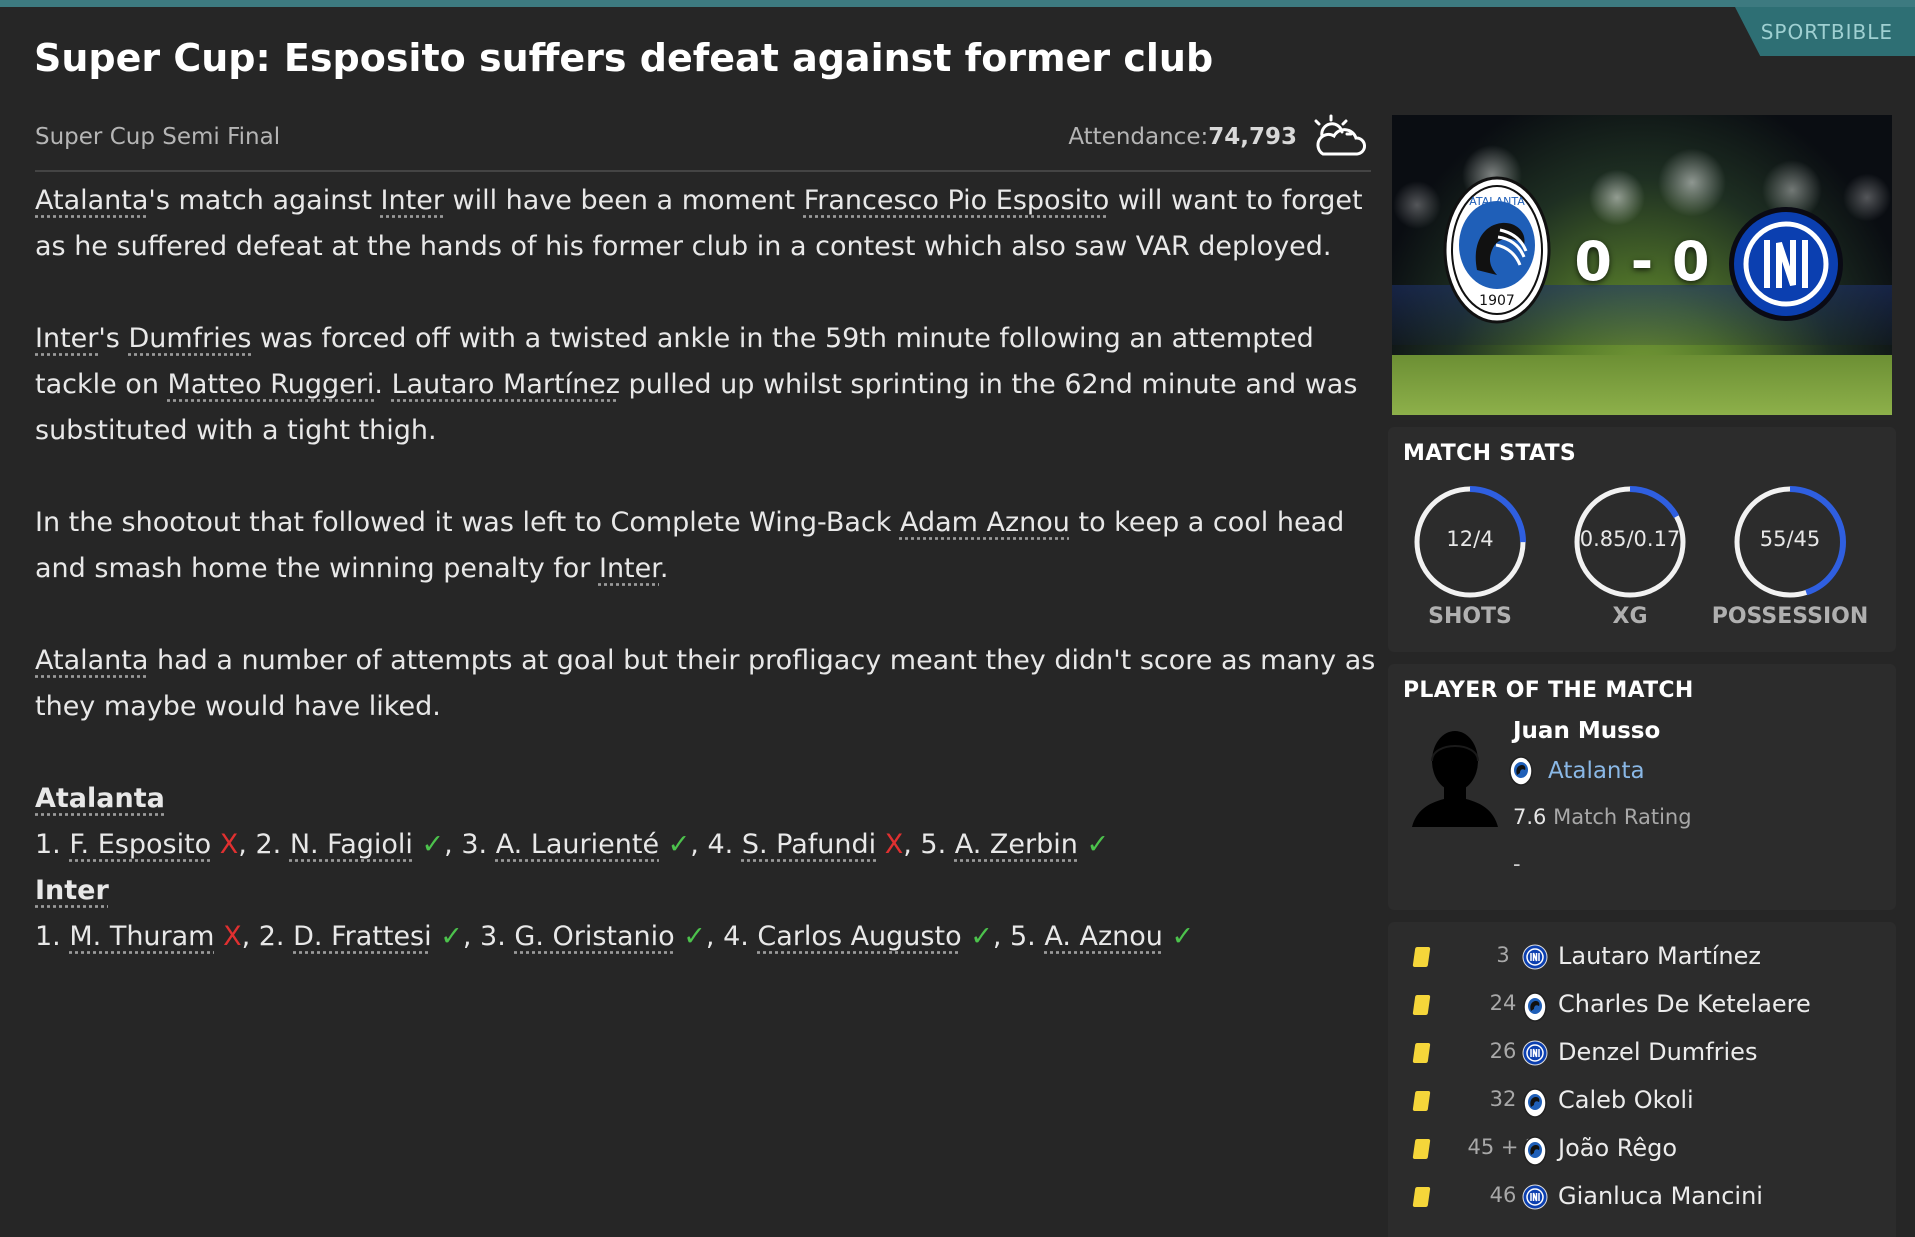 The height and width of the screenshot is (1237, 1915). I want to click on kick-taker-link: A. Aznou, so click(1103, 936).